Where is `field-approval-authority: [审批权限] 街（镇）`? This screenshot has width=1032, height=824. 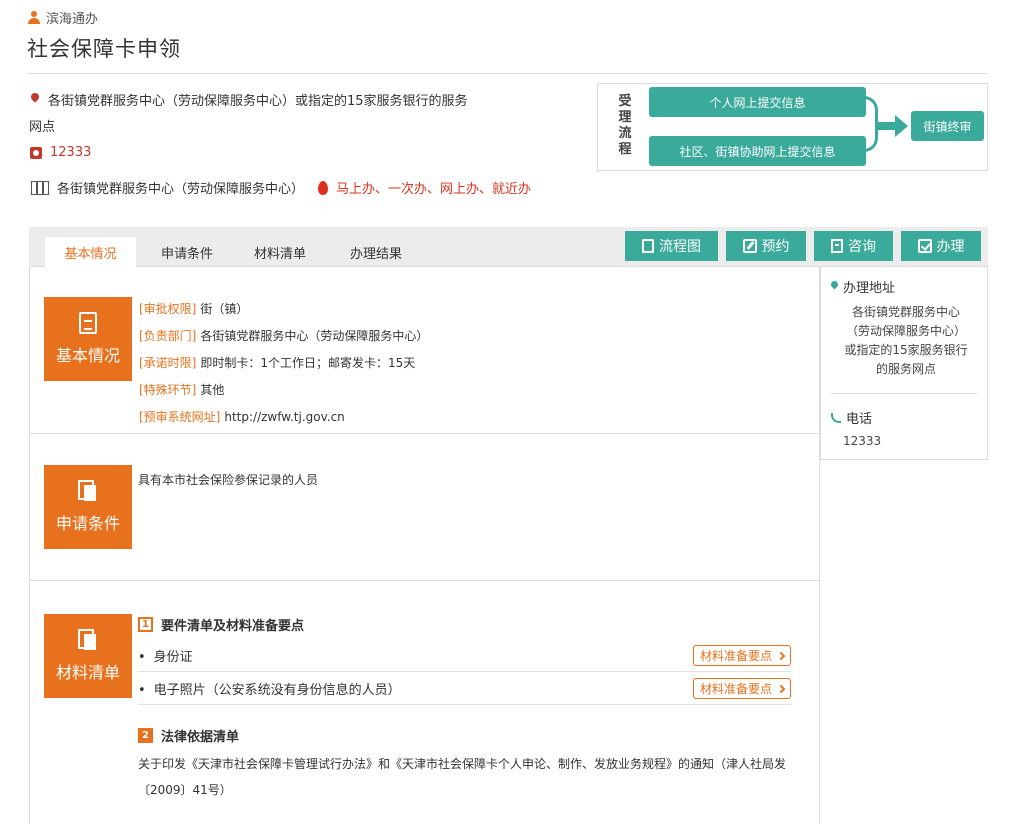
field-approval-authority: [审批权限] 街（镇） is located at coordinates (194, 309).